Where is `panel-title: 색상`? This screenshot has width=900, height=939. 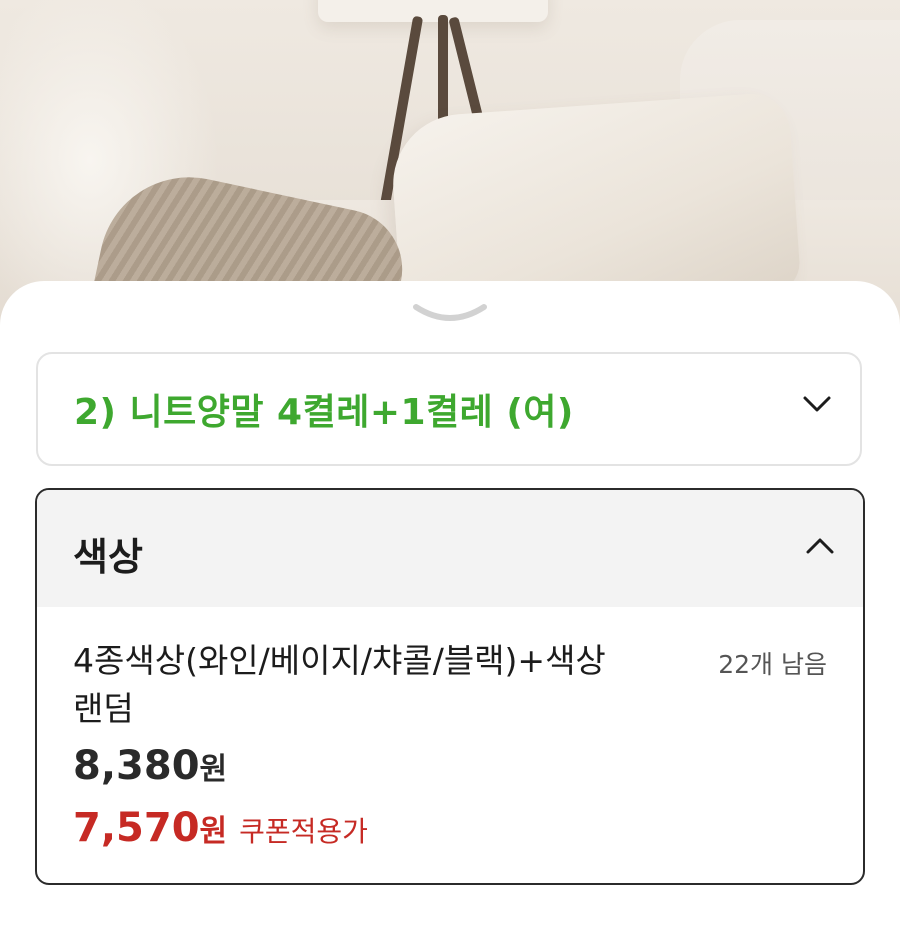
panel-title: 색상 is located at coordinates (108, 557).